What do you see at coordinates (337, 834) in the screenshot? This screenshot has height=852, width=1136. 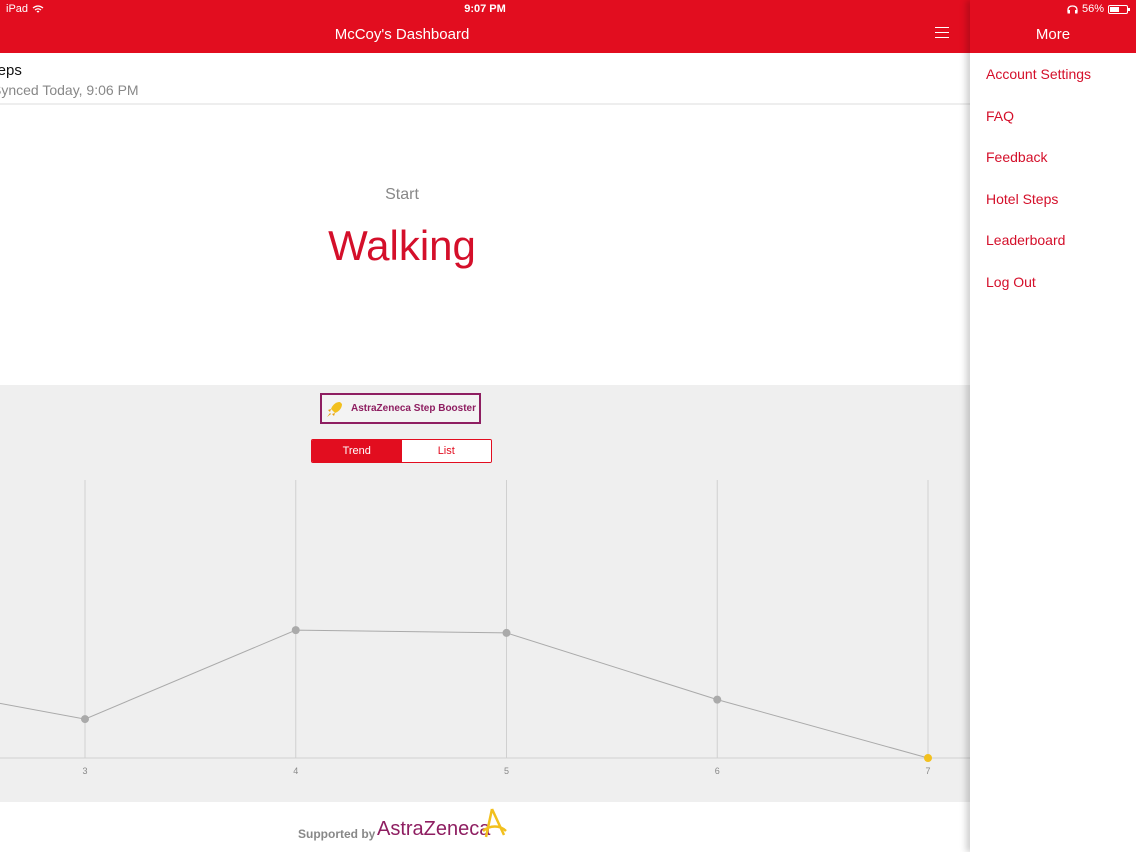 I see `supported-by-label: Supported by` at bounding box center [337, 834].